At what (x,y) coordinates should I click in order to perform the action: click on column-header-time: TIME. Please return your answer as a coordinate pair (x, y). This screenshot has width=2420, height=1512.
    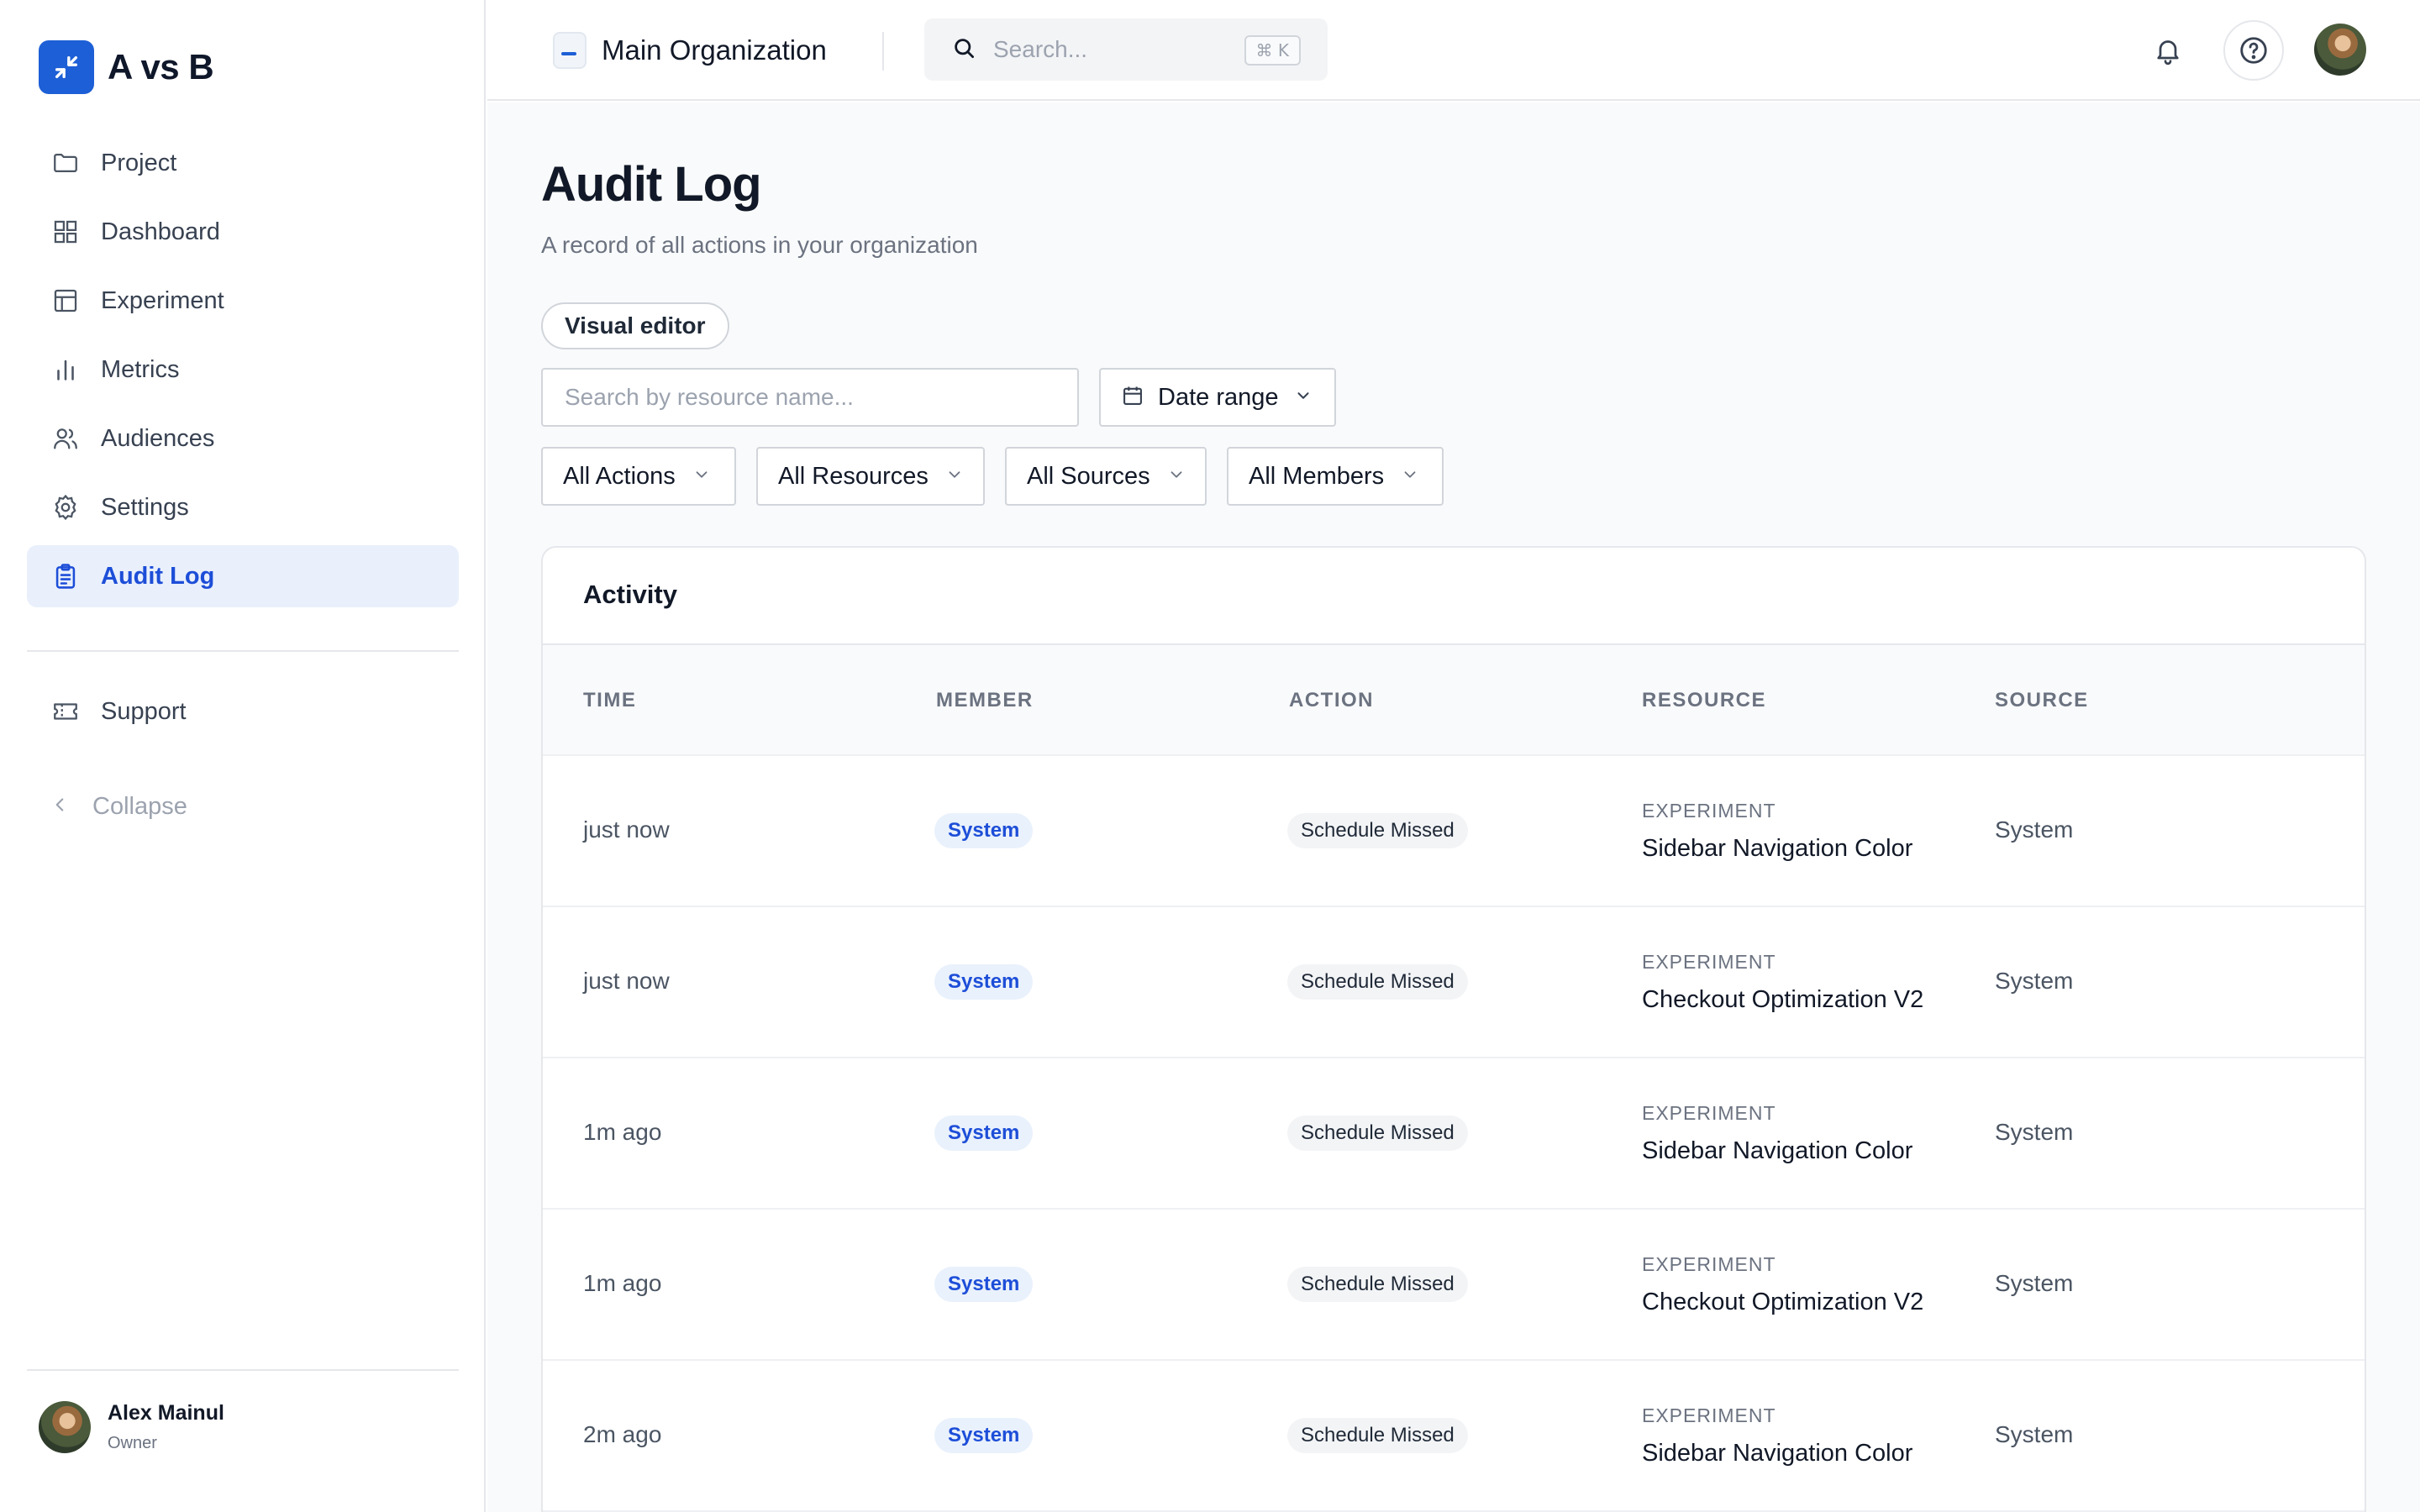
    Looking at the image, I should click on (609, 700).